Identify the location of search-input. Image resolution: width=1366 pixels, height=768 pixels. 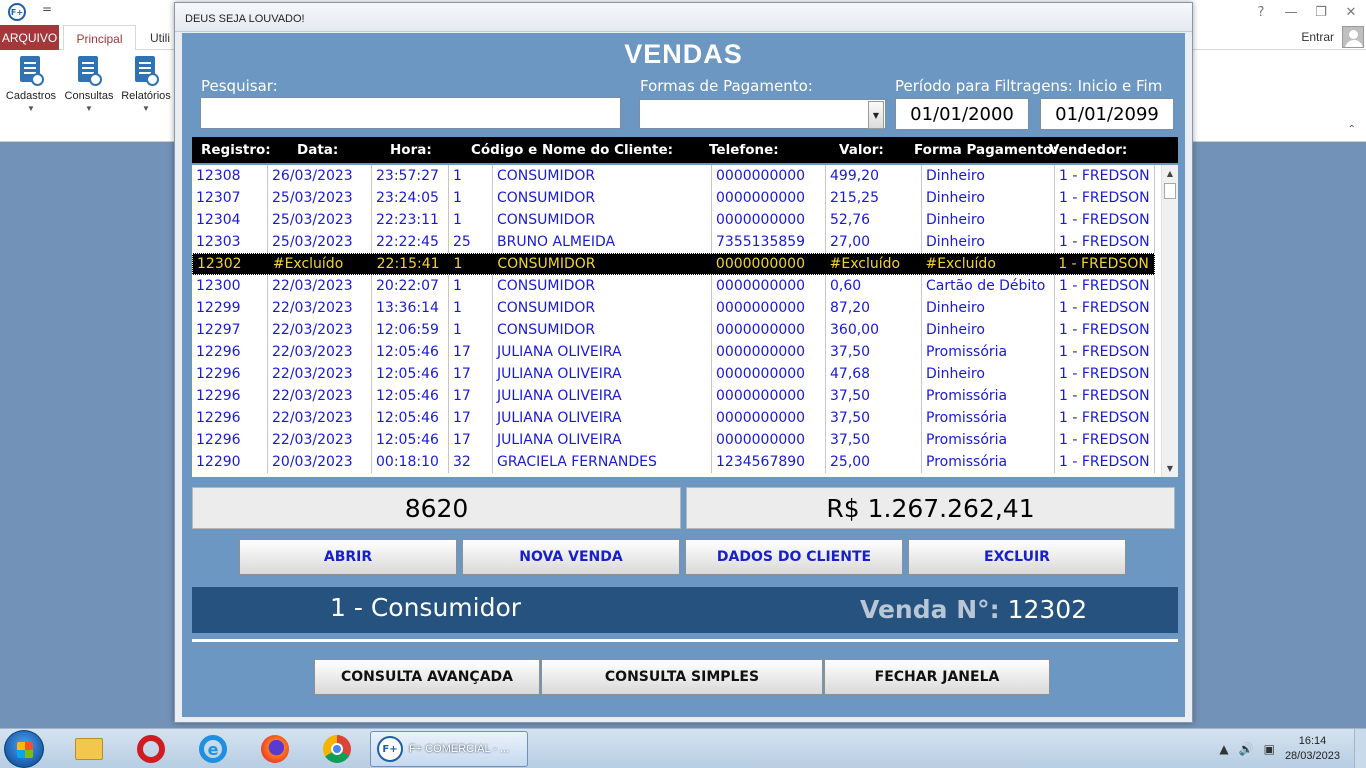
(410, 113).